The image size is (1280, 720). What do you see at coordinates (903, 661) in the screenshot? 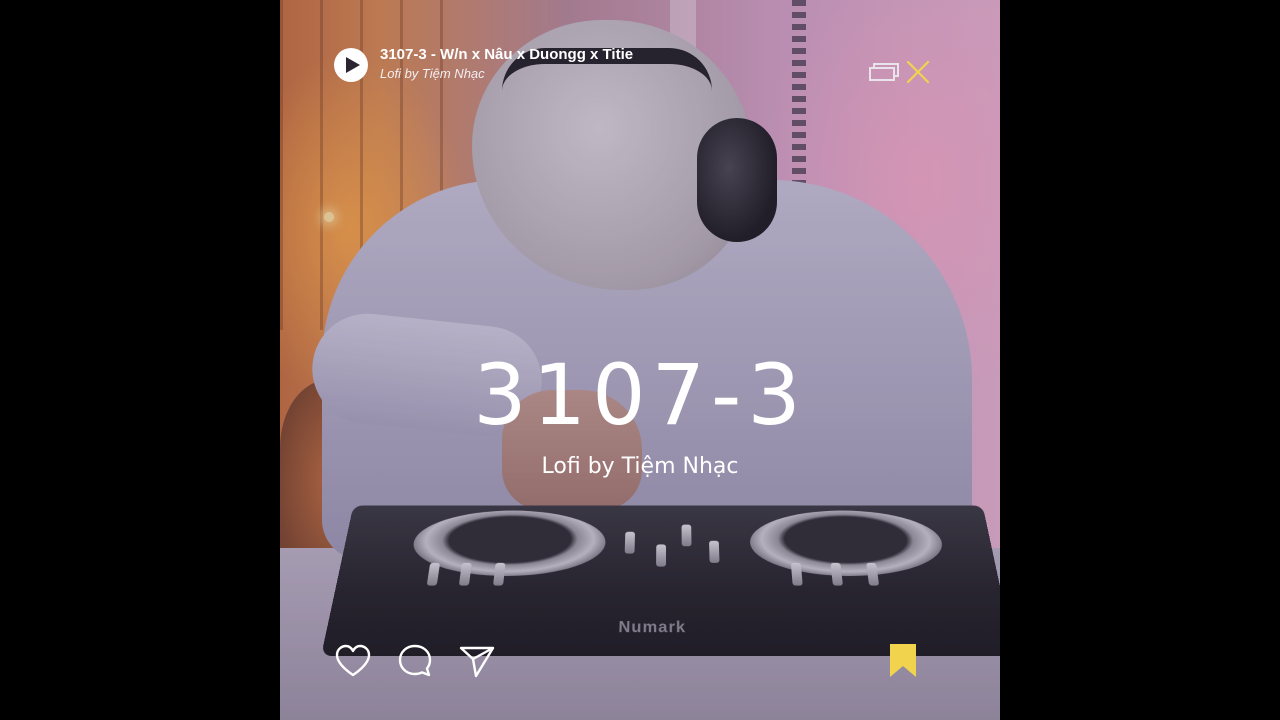
I see `bookmark-icon` at bounding box center [903, 661].